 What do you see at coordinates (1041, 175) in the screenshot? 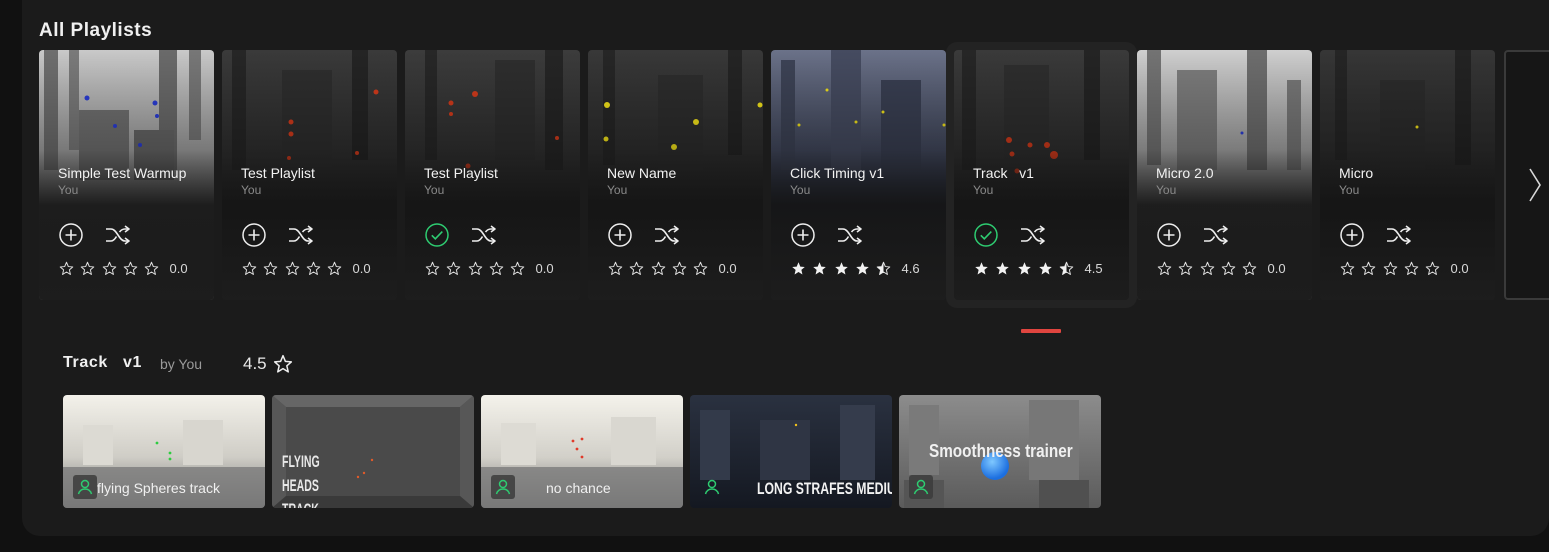
I see `playlist-card: Track v1 You 4.5` at bounding box center [1041, 175].